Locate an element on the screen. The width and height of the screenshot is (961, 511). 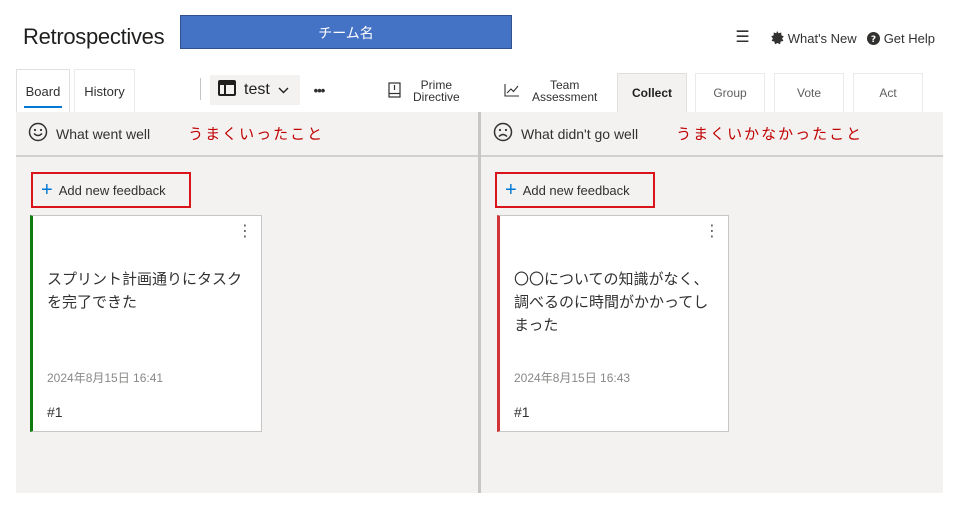
chart-icon is located at coordinates (512, 91).